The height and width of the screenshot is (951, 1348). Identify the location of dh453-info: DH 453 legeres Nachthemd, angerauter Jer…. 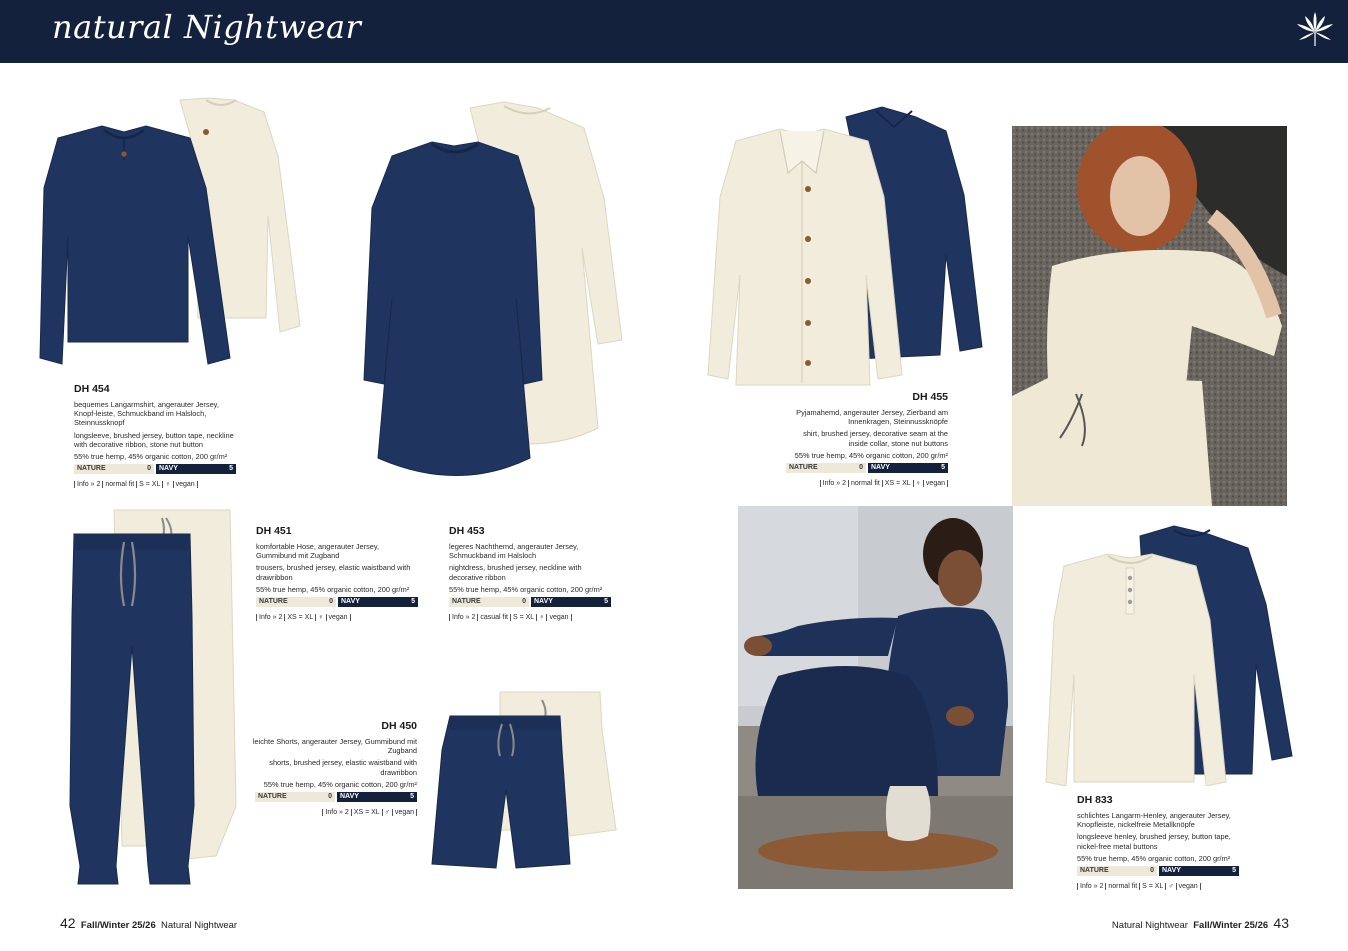
(531, 574).